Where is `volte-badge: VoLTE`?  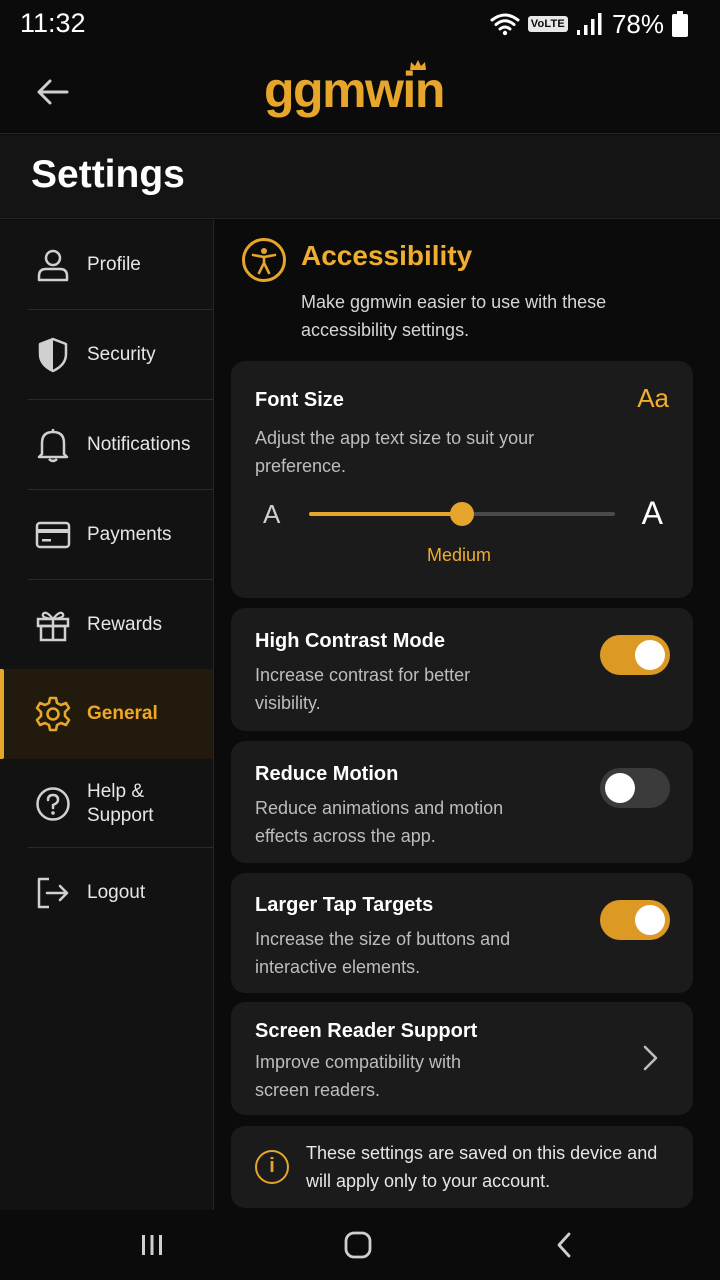
volte-badge: VoLTE is located at coordinates (547, 24).